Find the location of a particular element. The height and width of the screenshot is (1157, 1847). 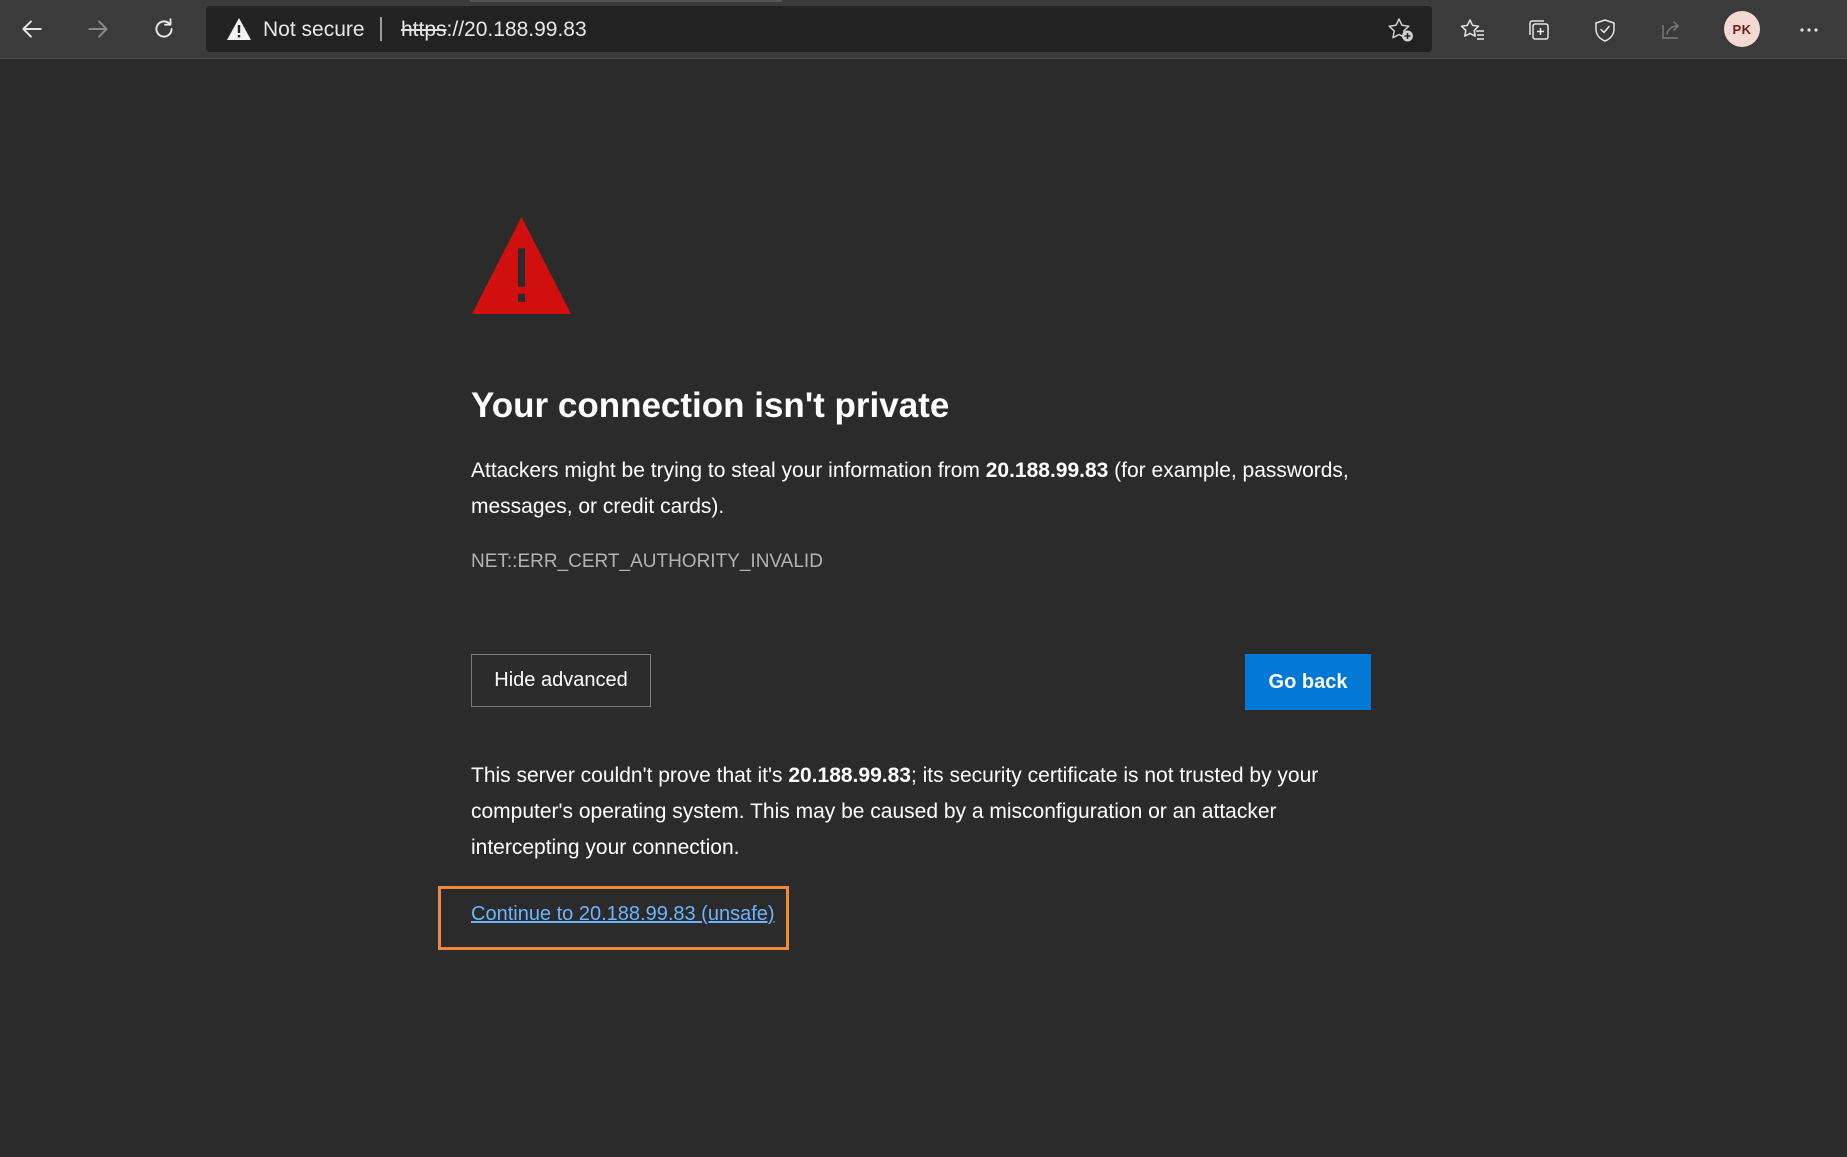

go-back-button: Go back is located at coordinates (1308, 682).